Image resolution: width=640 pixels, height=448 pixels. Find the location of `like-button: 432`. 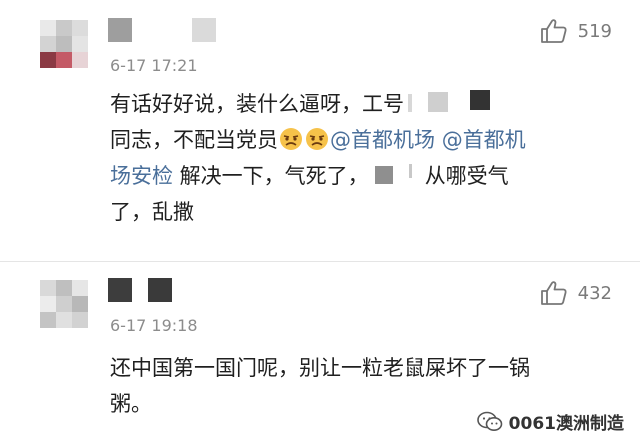

like-button: 432 is located at coordinates (576, 293).